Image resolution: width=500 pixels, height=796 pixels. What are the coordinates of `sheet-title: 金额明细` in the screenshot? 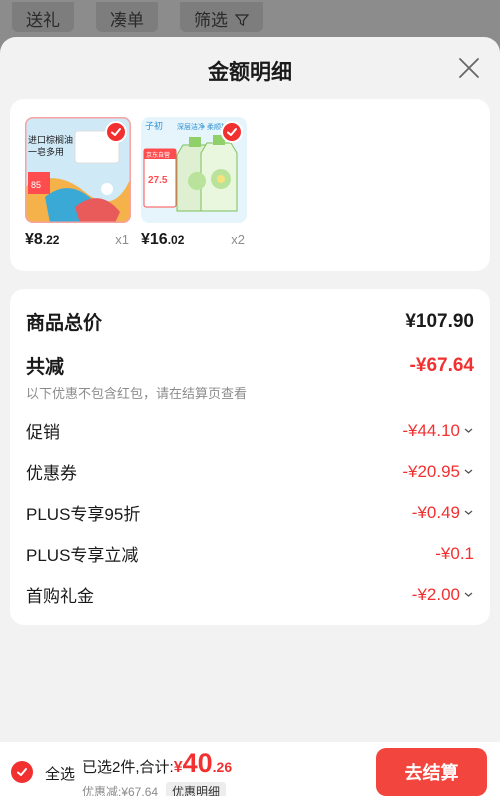 It's located at (250, 72).